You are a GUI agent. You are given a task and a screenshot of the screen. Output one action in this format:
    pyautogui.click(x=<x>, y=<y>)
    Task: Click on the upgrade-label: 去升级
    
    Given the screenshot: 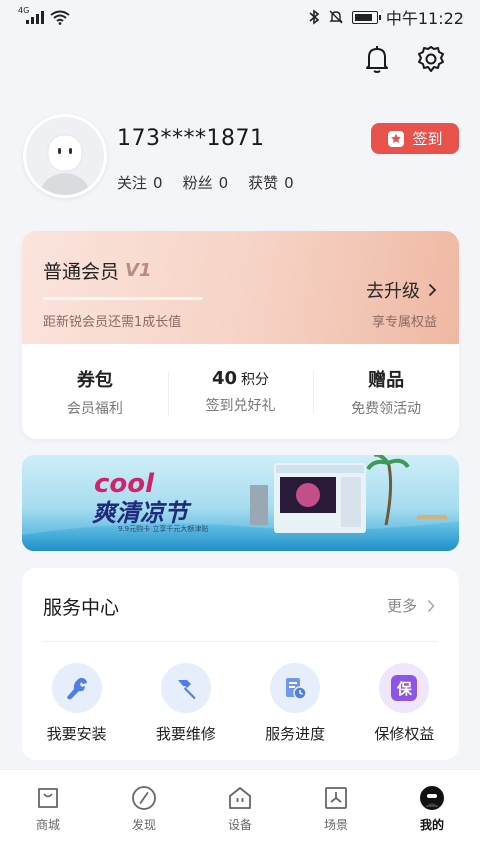 What is the action you would take?
    pyautogui.click(x=393, y=291)
    